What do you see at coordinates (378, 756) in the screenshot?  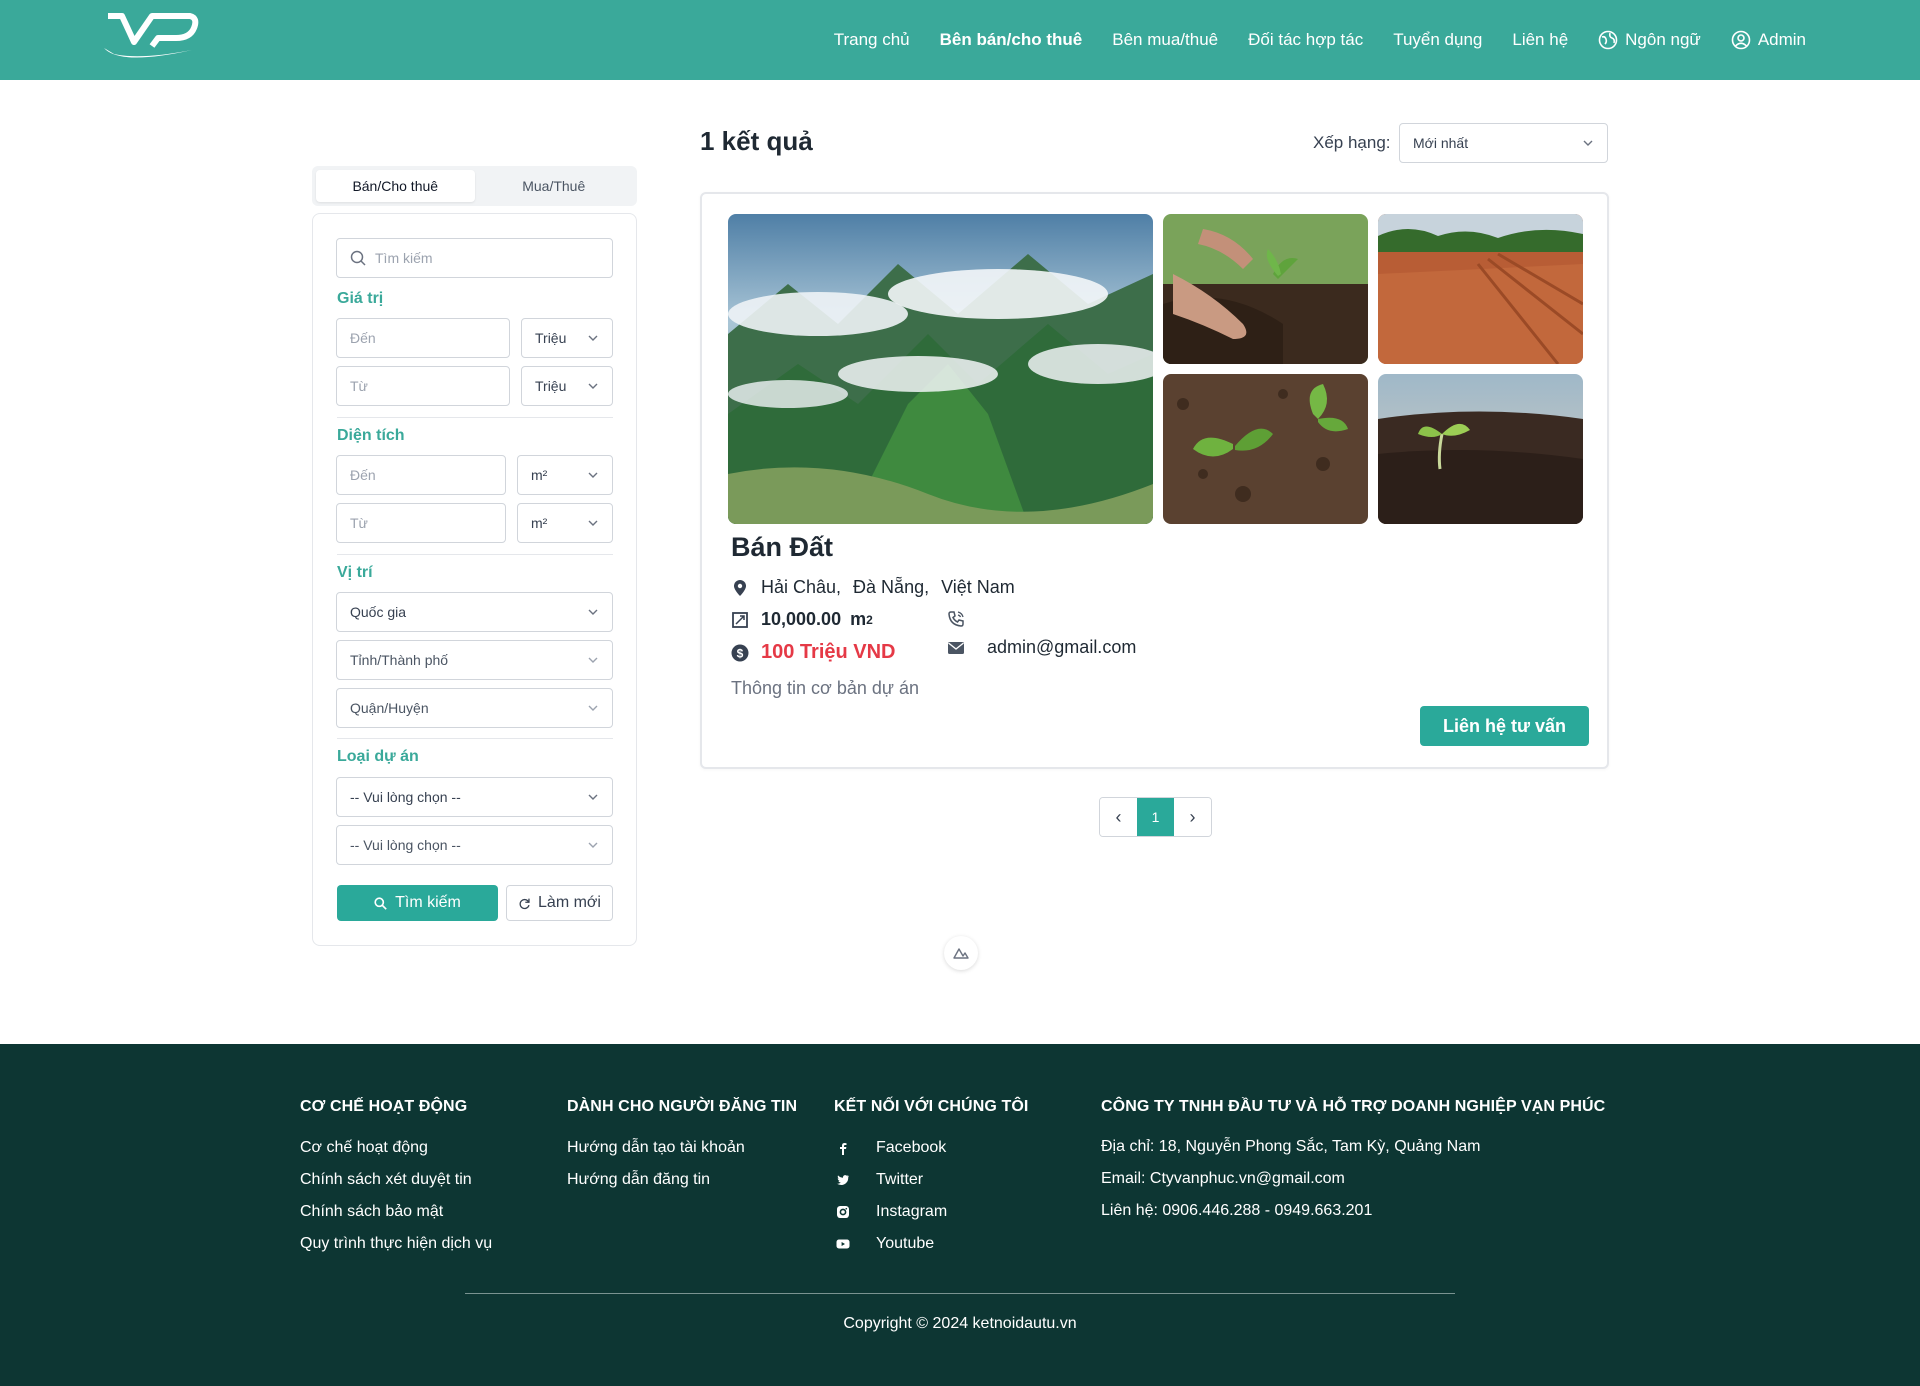 I see `project-type-label: Loại dự án` at bounding box center [378, 756].